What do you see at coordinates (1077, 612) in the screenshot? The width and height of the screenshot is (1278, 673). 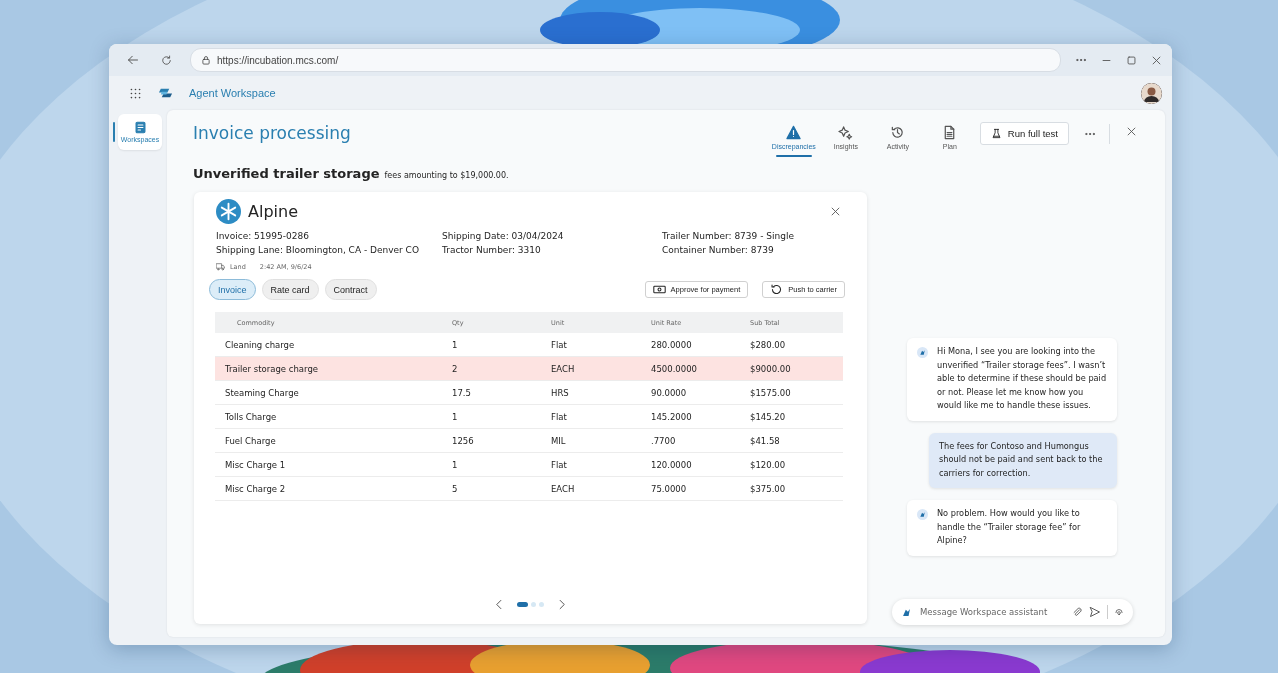 I see `attach-icon` at bounding box center [1077, 612].